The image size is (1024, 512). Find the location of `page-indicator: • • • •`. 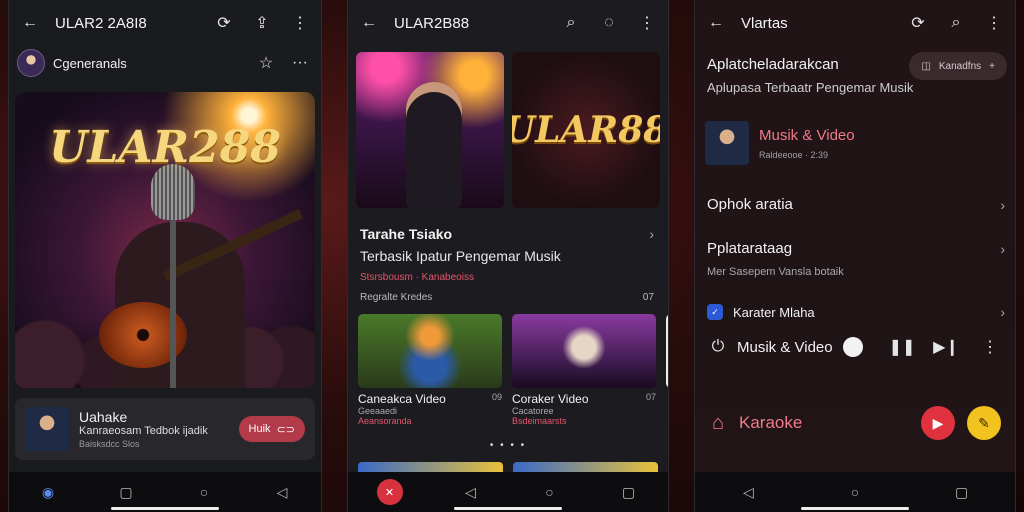

page-indicator: • • • • is located at coordinates (508, 445).